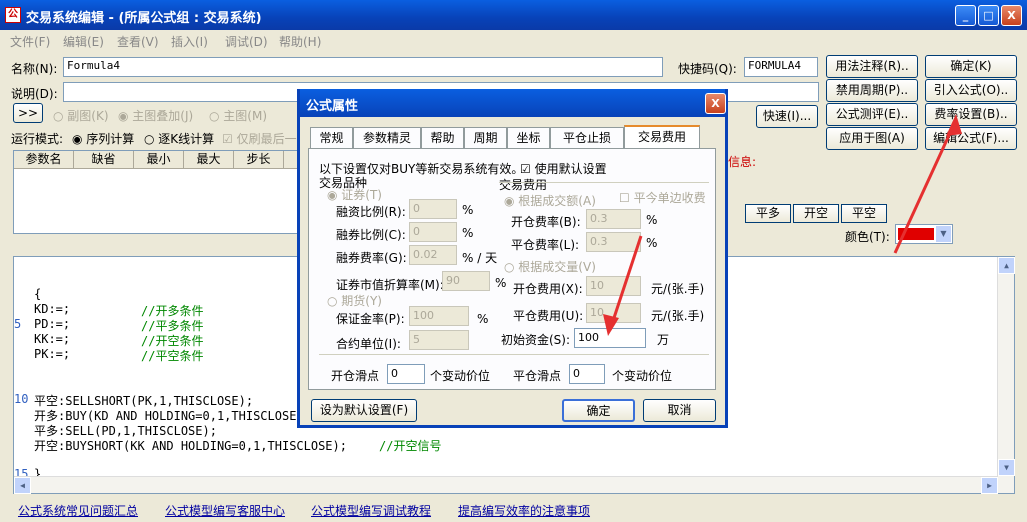 The image size is (1027, 522). I want to click on arrow-to-capital, so click(625, 283).